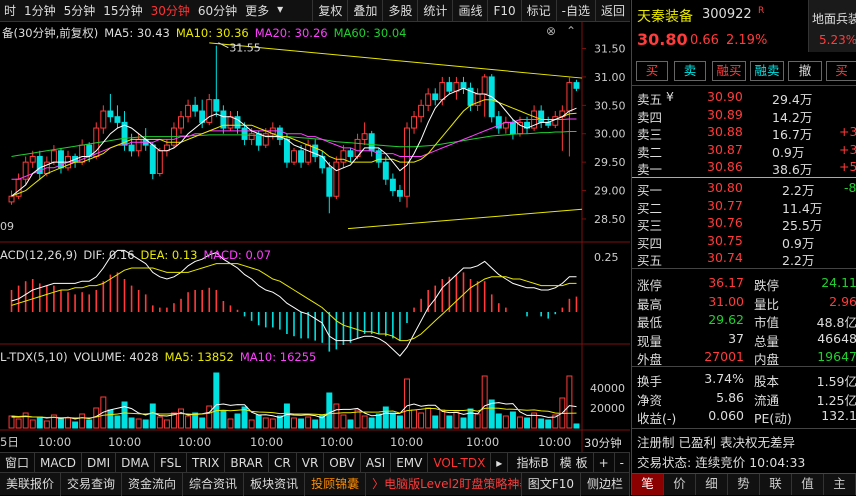  I want to click on stat-value: 46648, so click(836, 338).